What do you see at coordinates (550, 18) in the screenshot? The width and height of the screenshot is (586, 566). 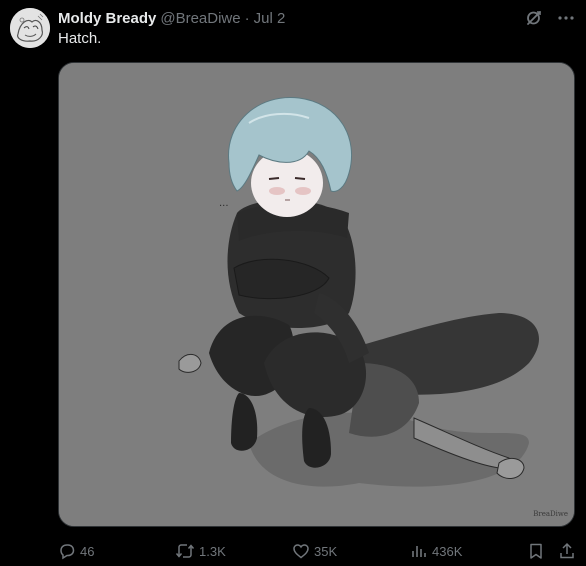 I see `header-actions` at bounding box center [550, 18].